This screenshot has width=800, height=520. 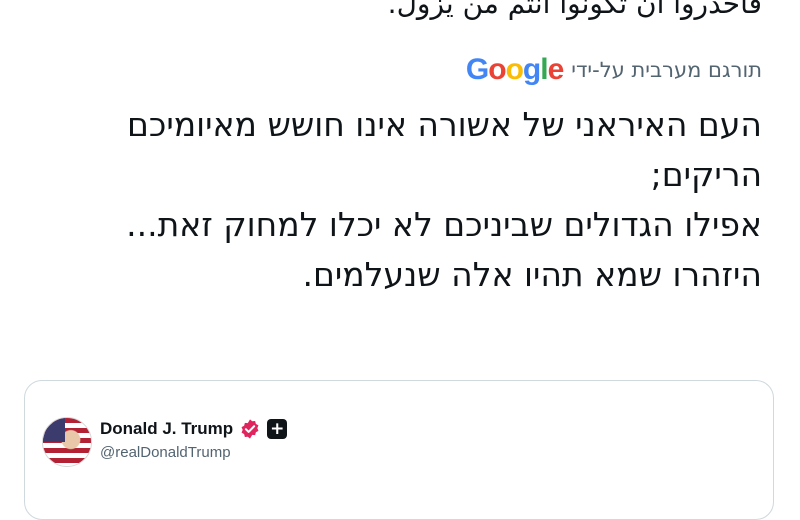 What do you see at coordinates (477, 69) in the screenshot?
I see `google-logo-letter: G` at bounding box center [477, 69].